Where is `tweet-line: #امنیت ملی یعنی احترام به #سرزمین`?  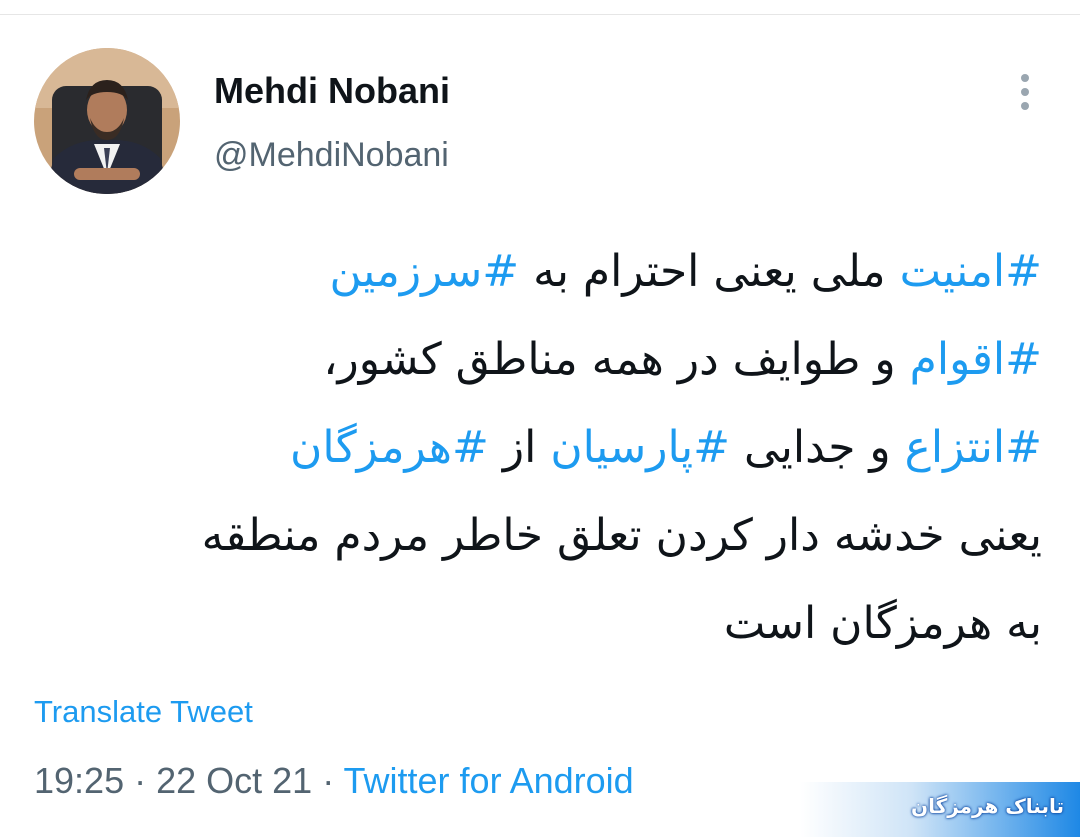 tweet-line: #امنیت ملی یعنی احترام به #سرزمین is located at coordinates (537, 272).